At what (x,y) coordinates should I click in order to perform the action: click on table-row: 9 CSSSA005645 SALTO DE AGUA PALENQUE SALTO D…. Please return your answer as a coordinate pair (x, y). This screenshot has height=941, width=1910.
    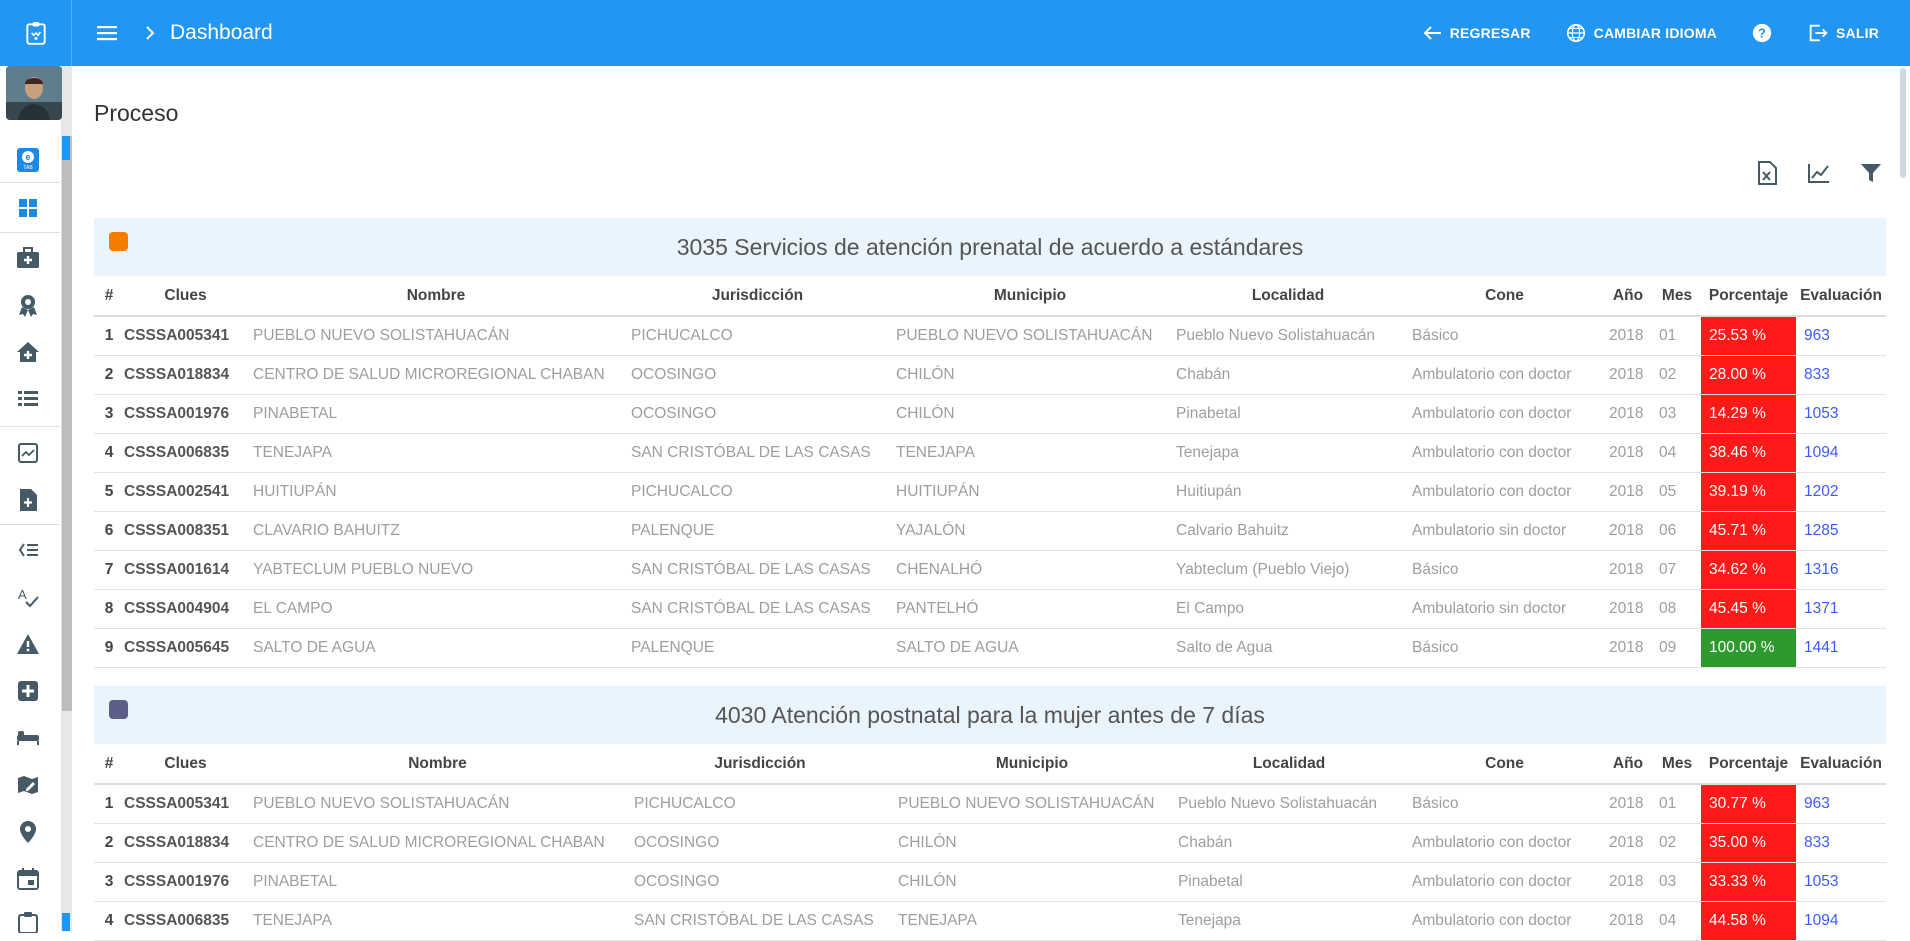
    Looking at the image, I should click on (990, 648).